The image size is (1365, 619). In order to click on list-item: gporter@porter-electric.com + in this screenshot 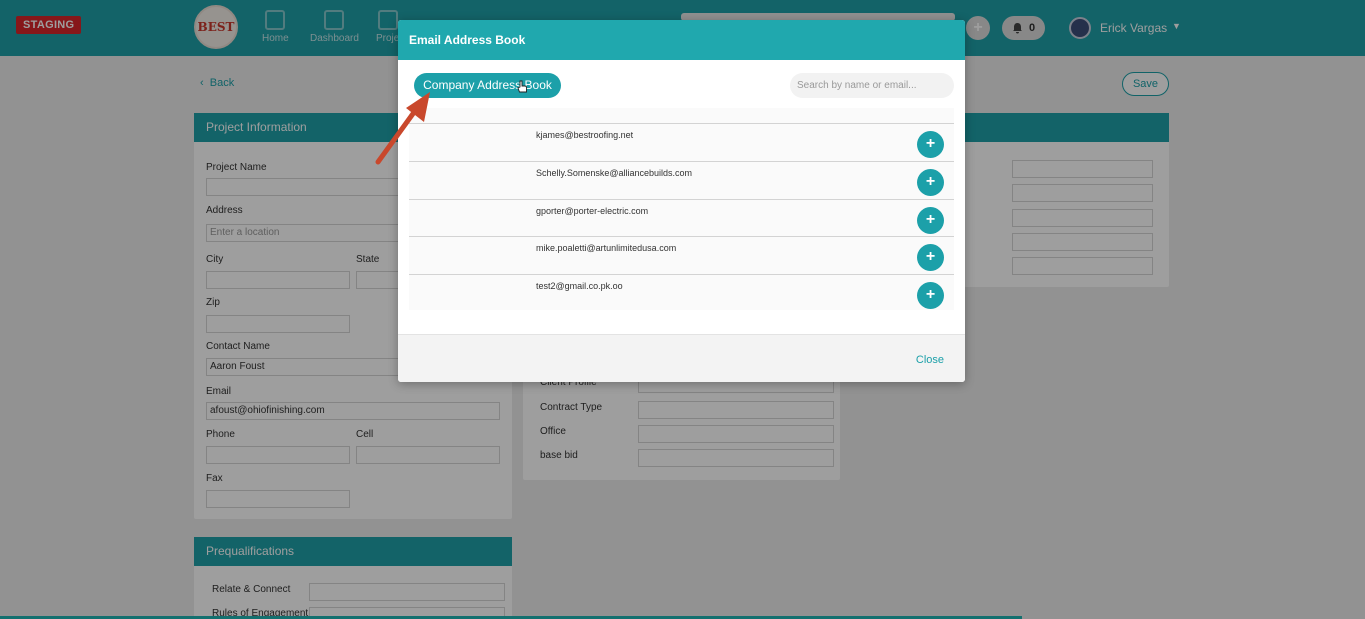, I will do `click(681, 218)`.